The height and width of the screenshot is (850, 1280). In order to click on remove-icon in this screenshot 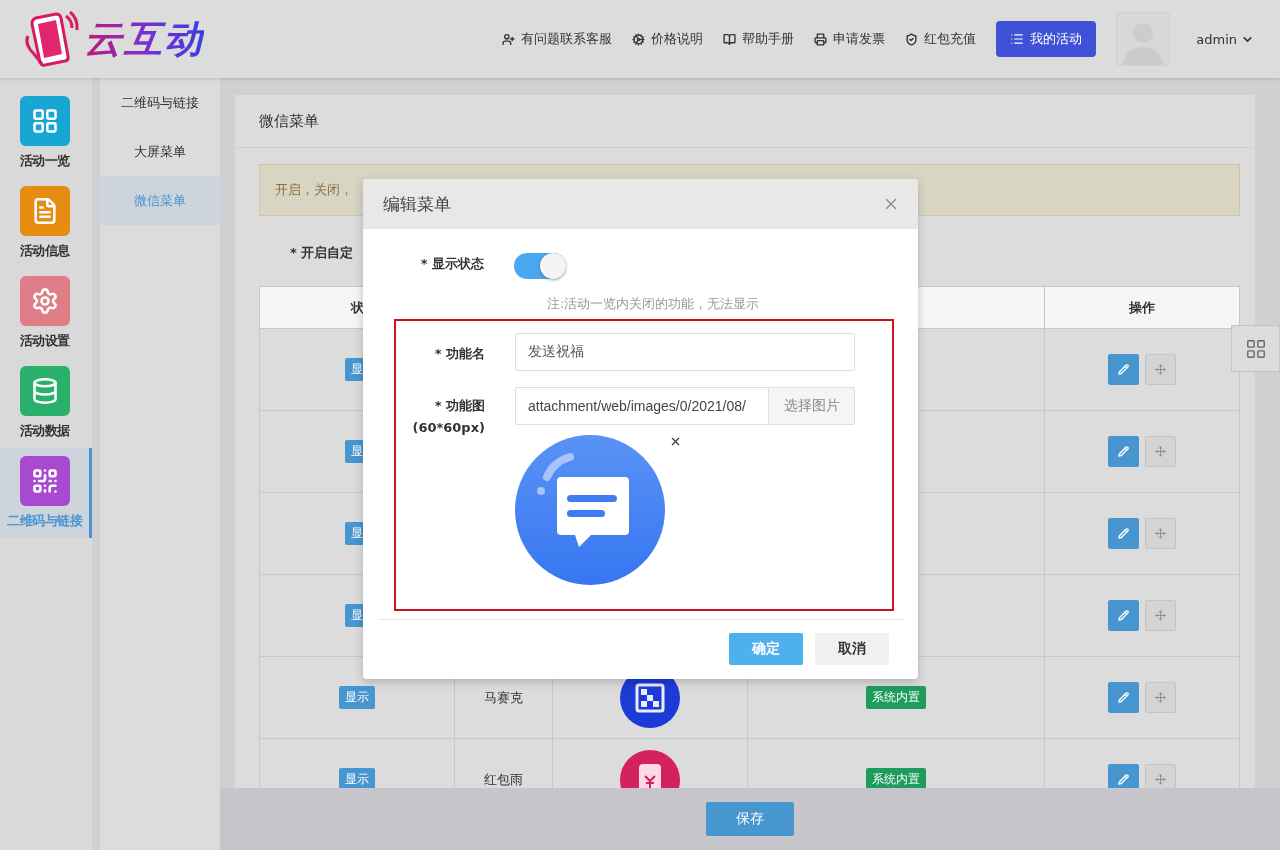, I will do `click(675, 441)`.